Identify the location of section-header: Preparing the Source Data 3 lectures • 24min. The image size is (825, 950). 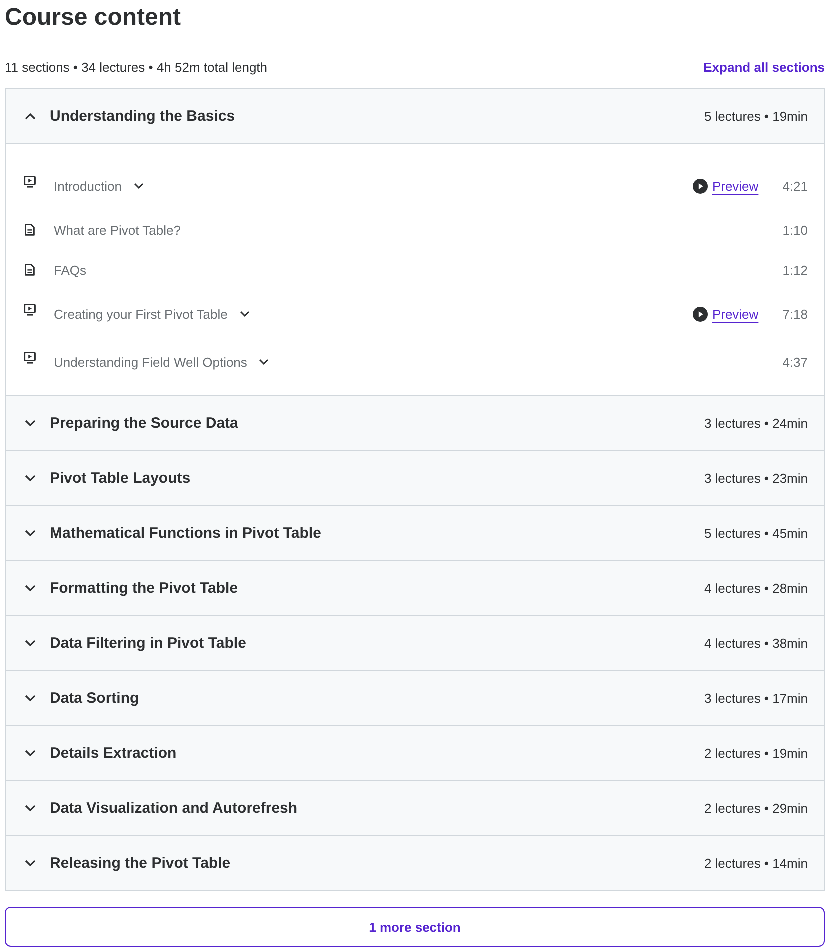
(415, 422).